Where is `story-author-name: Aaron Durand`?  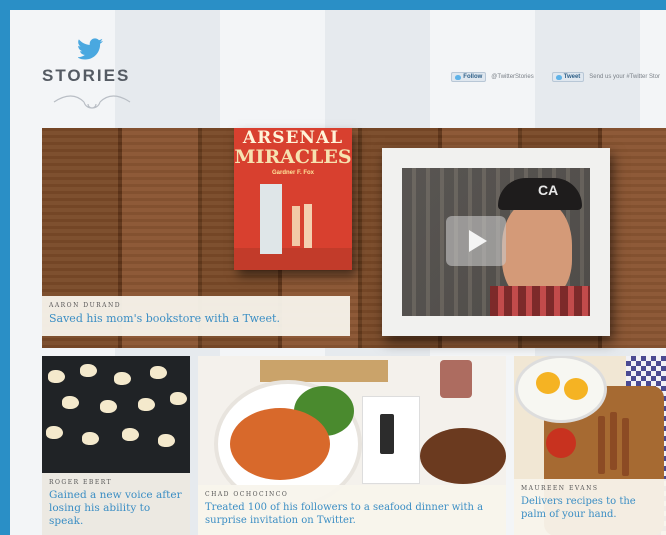
story-author-name: Aaron Durand is located at coordinates (85, 305).